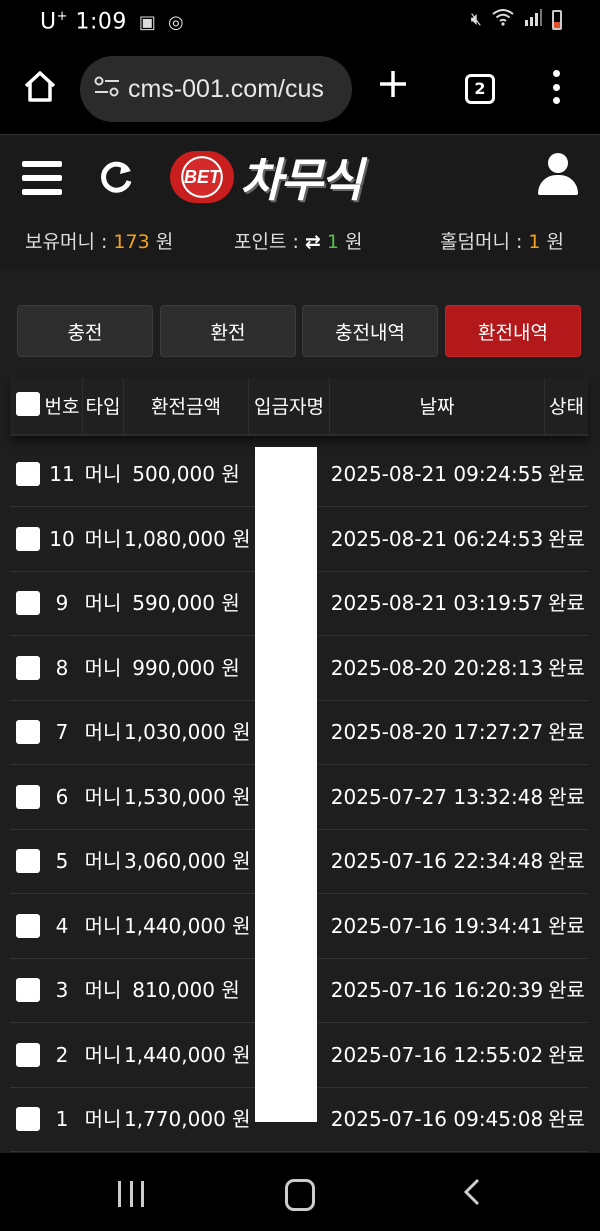 The image size is (600, 1231). What do you see at coordinates (437, 990) in the screenshot?
I see `cell-date: 2025-07-16 16:20:39` at bounding box center [437, 990].